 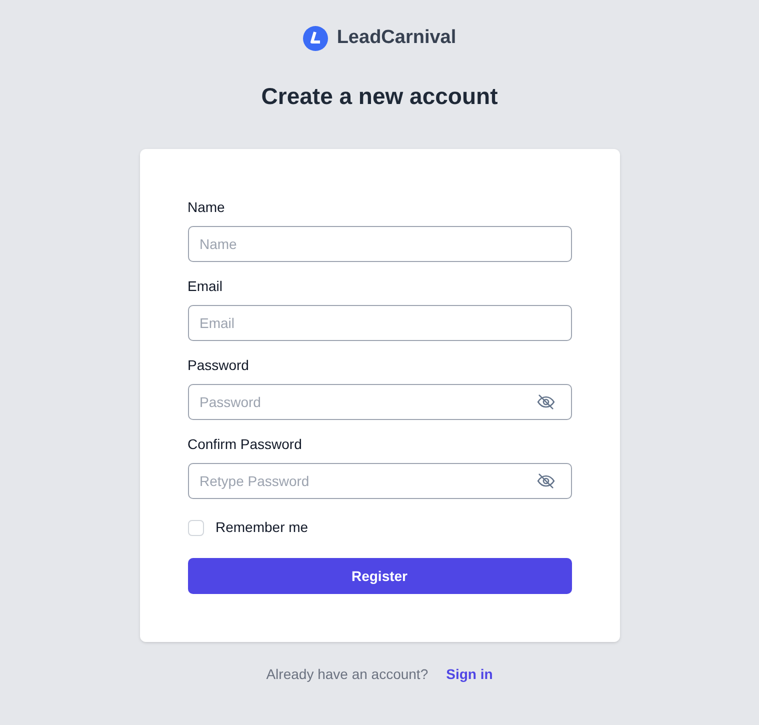 I want to click on input-field: Email, so click(x=380, y=323).